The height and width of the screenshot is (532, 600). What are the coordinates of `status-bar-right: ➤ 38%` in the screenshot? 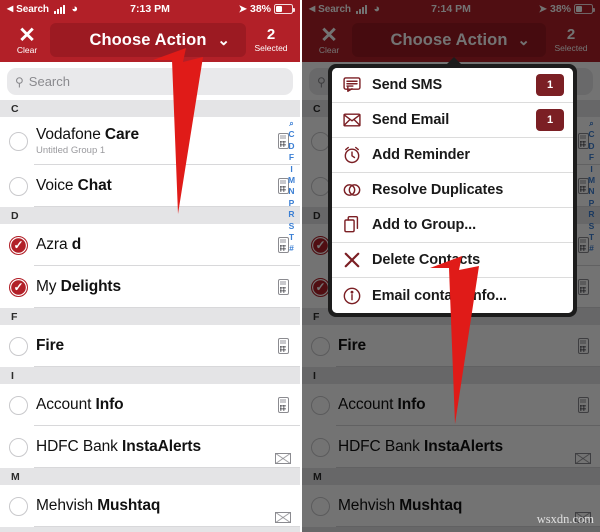 It's located at (567, 9).